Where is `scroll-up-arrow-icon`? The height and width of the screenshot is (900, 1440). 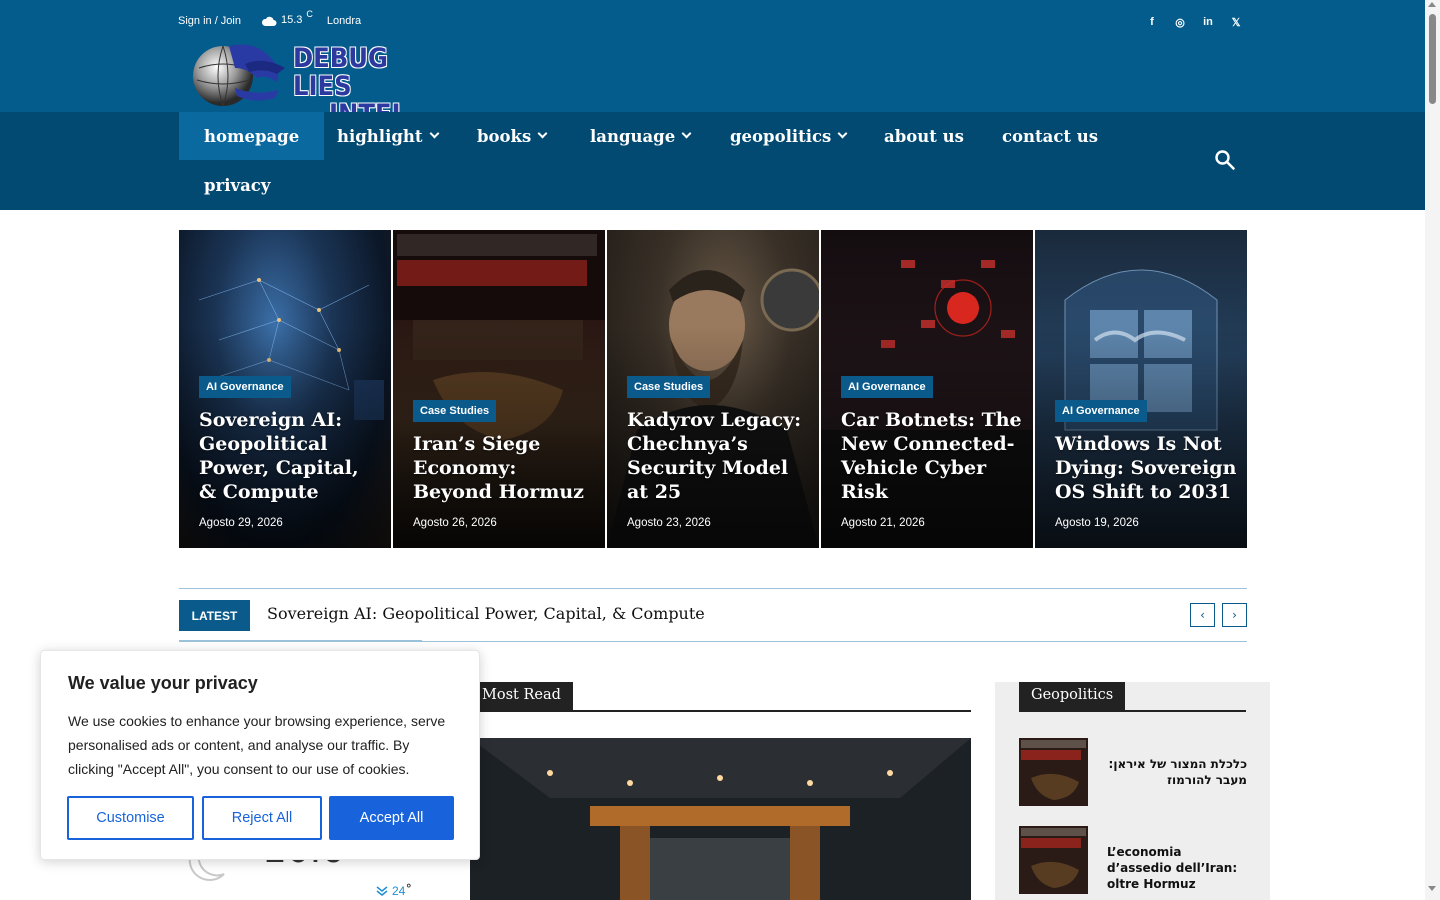
scroll-up-arrow-icon is located at coordinates (1432, 4).